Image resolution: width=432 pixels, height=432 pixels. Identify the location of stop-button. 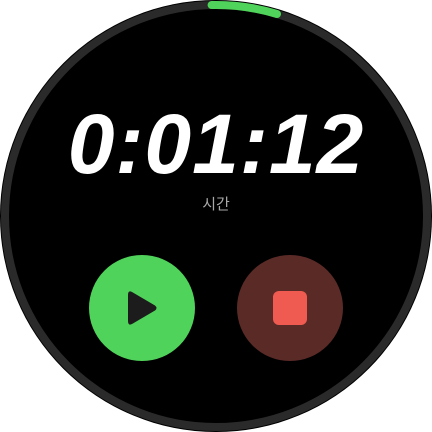
(290, 308).